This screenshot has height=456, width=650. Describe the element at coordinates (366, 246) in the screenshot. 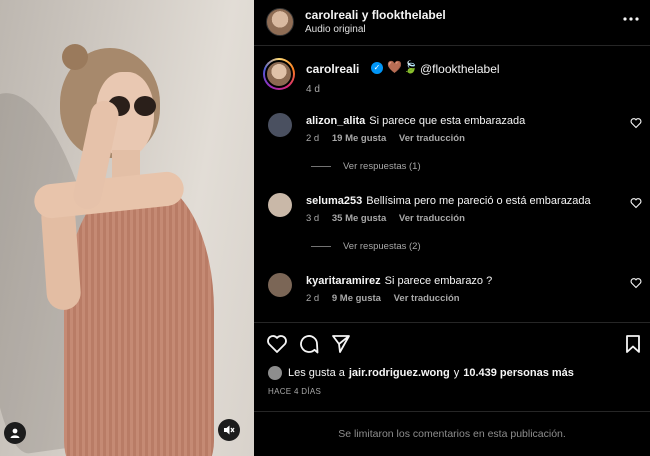

I see `view-replies-button: Ver respuestas (2)` at that location.